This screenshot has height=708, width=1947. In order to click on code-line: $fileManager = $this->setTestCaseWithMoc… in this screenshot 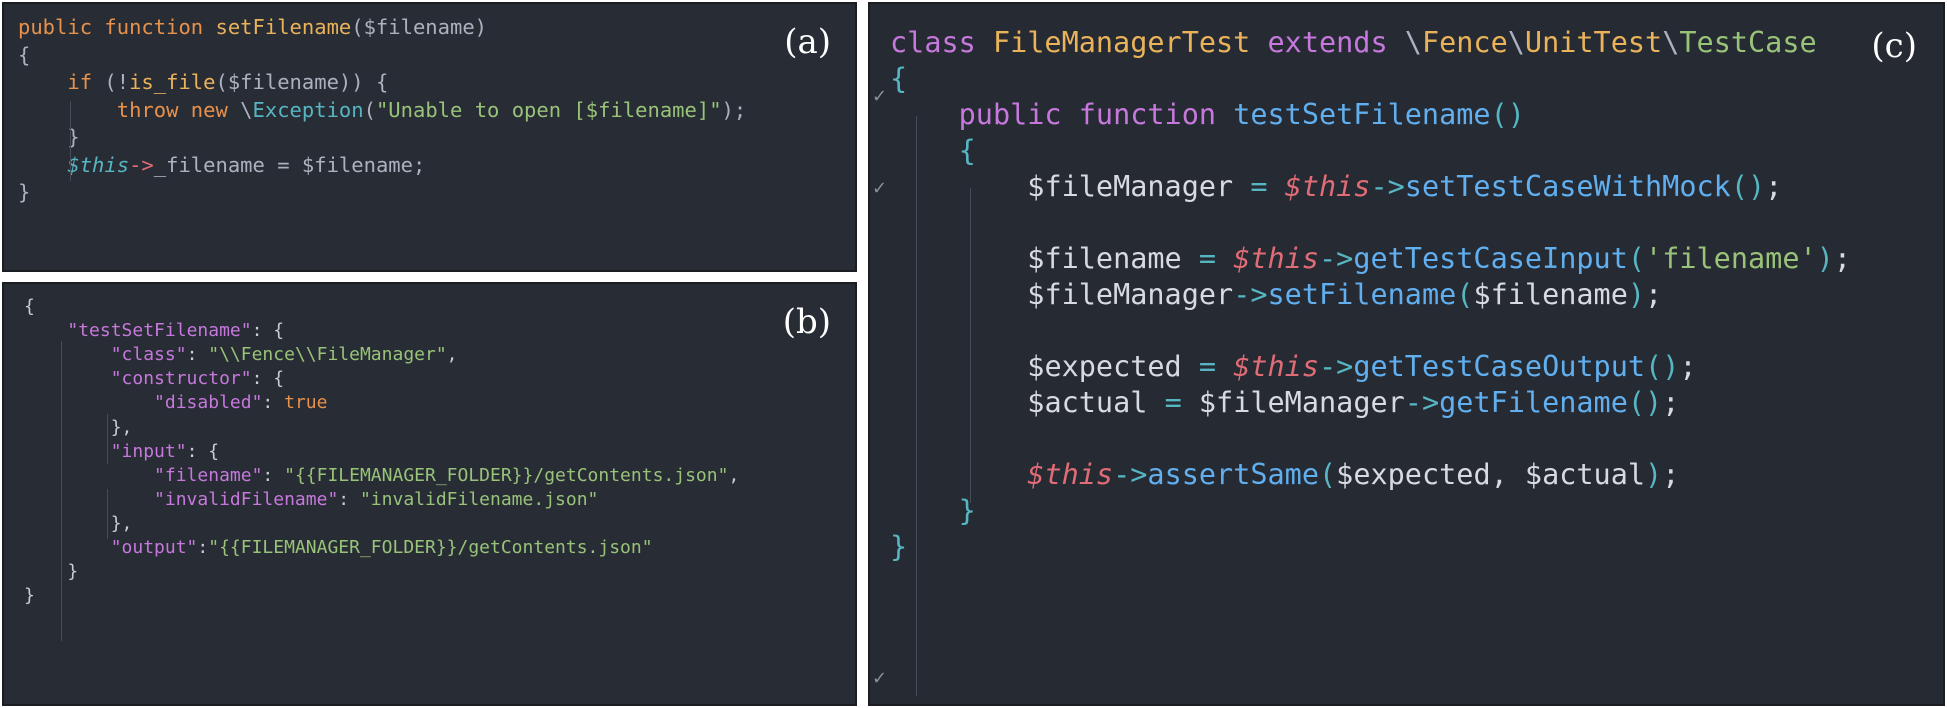, I will do `click(1336, 186)`.